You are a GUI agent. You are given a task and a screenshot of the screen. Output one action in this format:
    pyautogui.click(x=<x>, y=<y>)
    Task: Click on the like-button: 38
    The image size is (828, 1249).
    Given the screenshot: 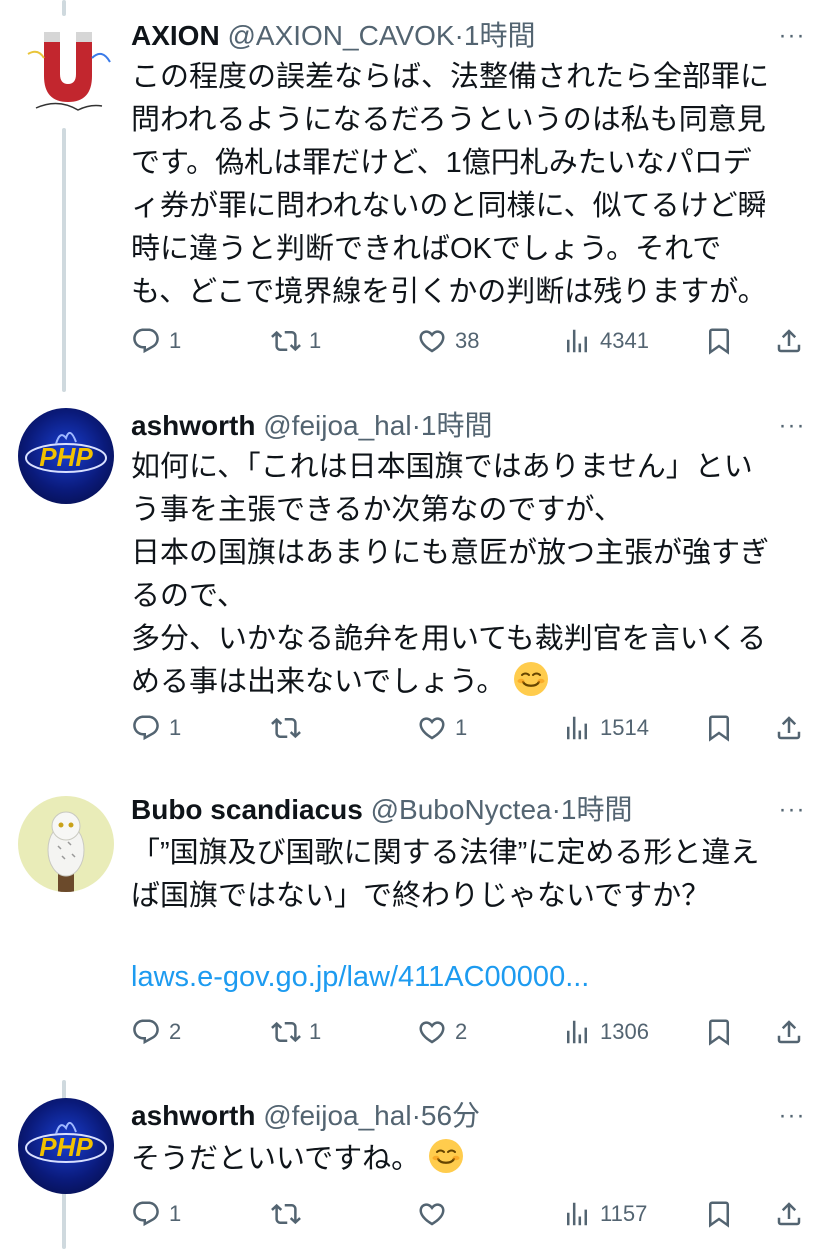 What is the action you would take?
    pyautogui.click(x=448, y=341)
    